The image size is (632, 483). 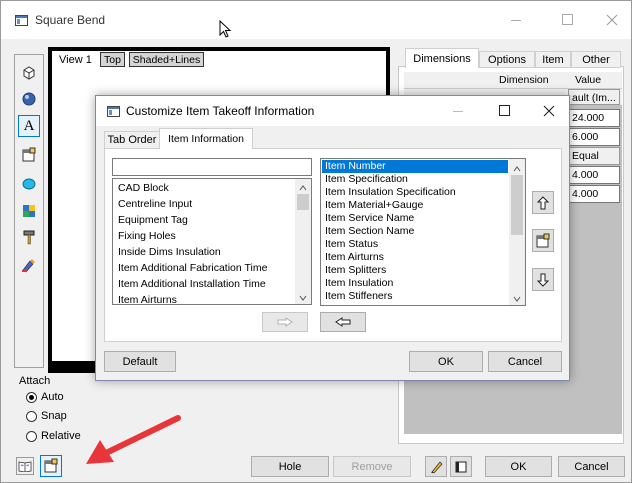 I want to click on circle-icon, so click(x=29, y=183).